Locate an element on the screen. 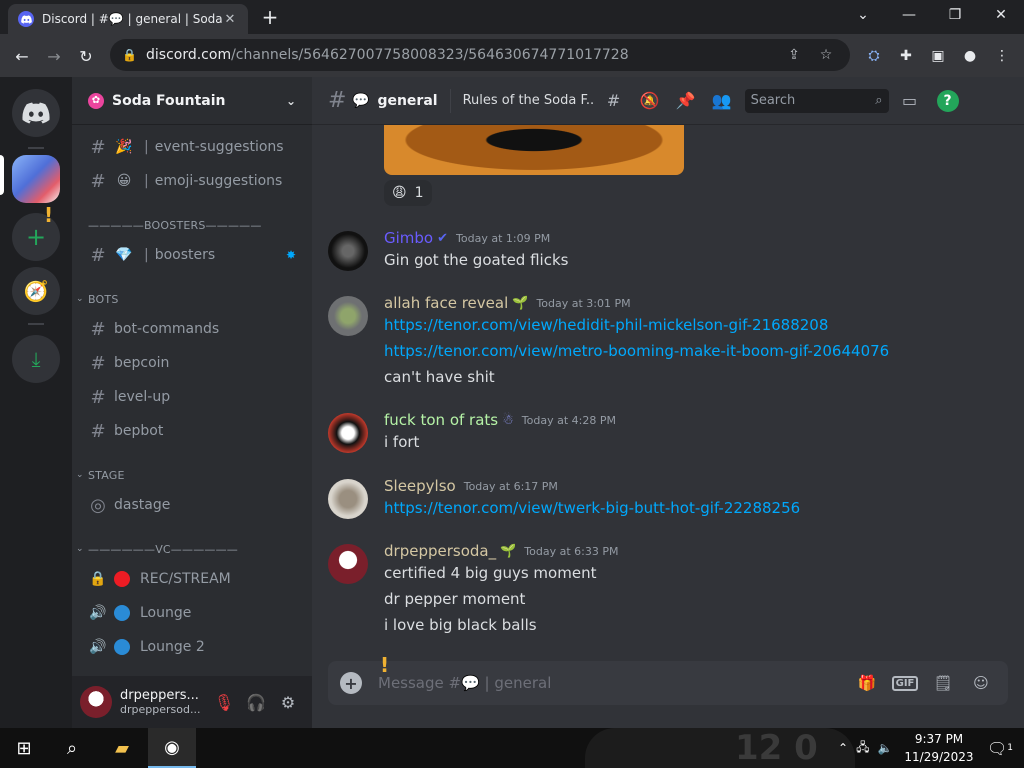  message-author: fuck ton of rats is located at coordinates (441, 420).